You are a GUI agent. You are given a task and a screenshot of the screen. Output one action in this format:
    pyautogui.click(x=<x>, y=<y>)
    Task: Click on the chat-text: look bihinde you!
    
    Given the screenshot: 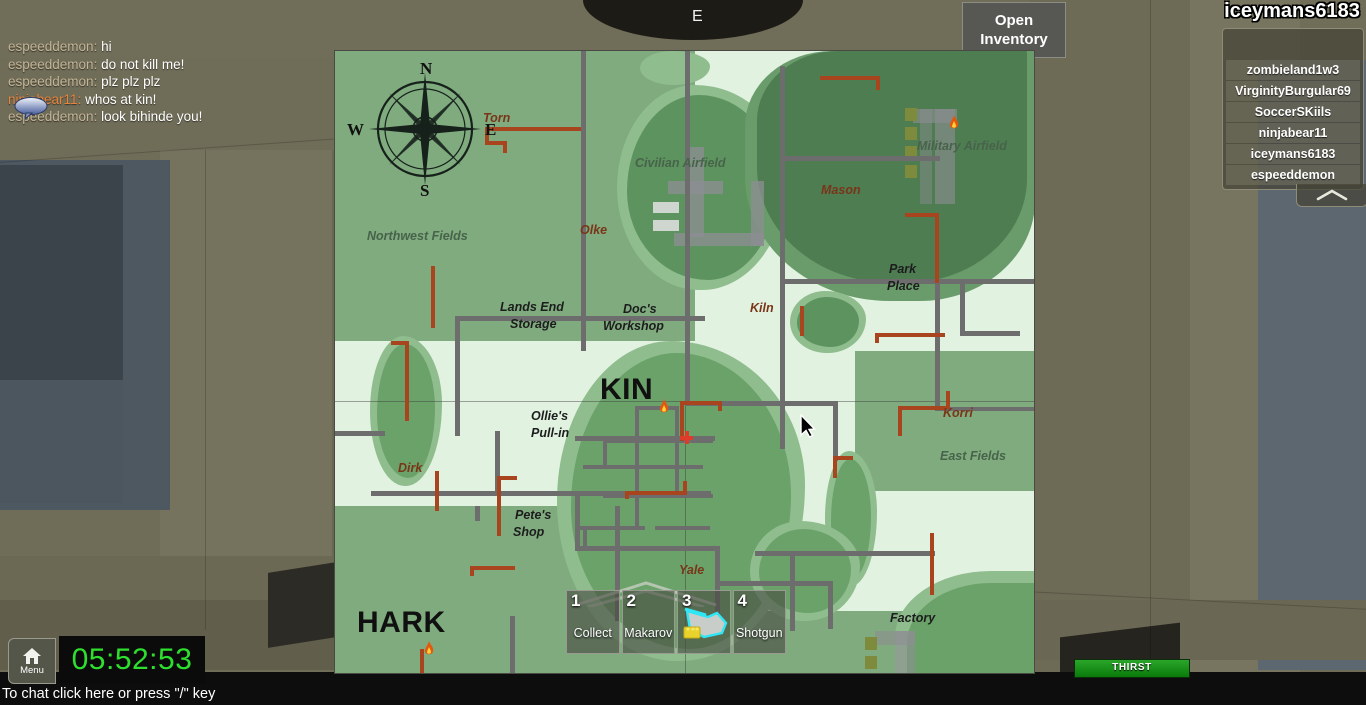 What is the action you would take?
    pyautogui.click(x=152, y=116)
    